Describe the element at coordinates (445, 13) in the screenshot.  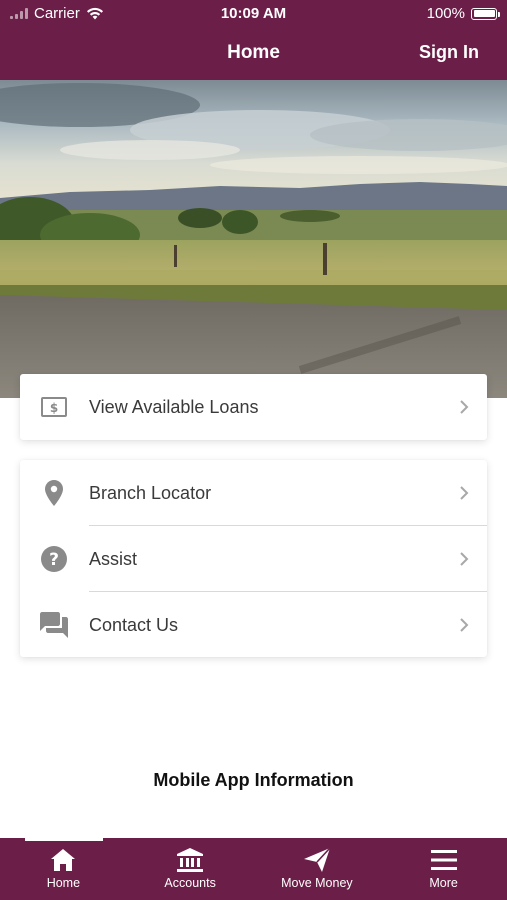
I see `battery-percent: 100%` at that location.